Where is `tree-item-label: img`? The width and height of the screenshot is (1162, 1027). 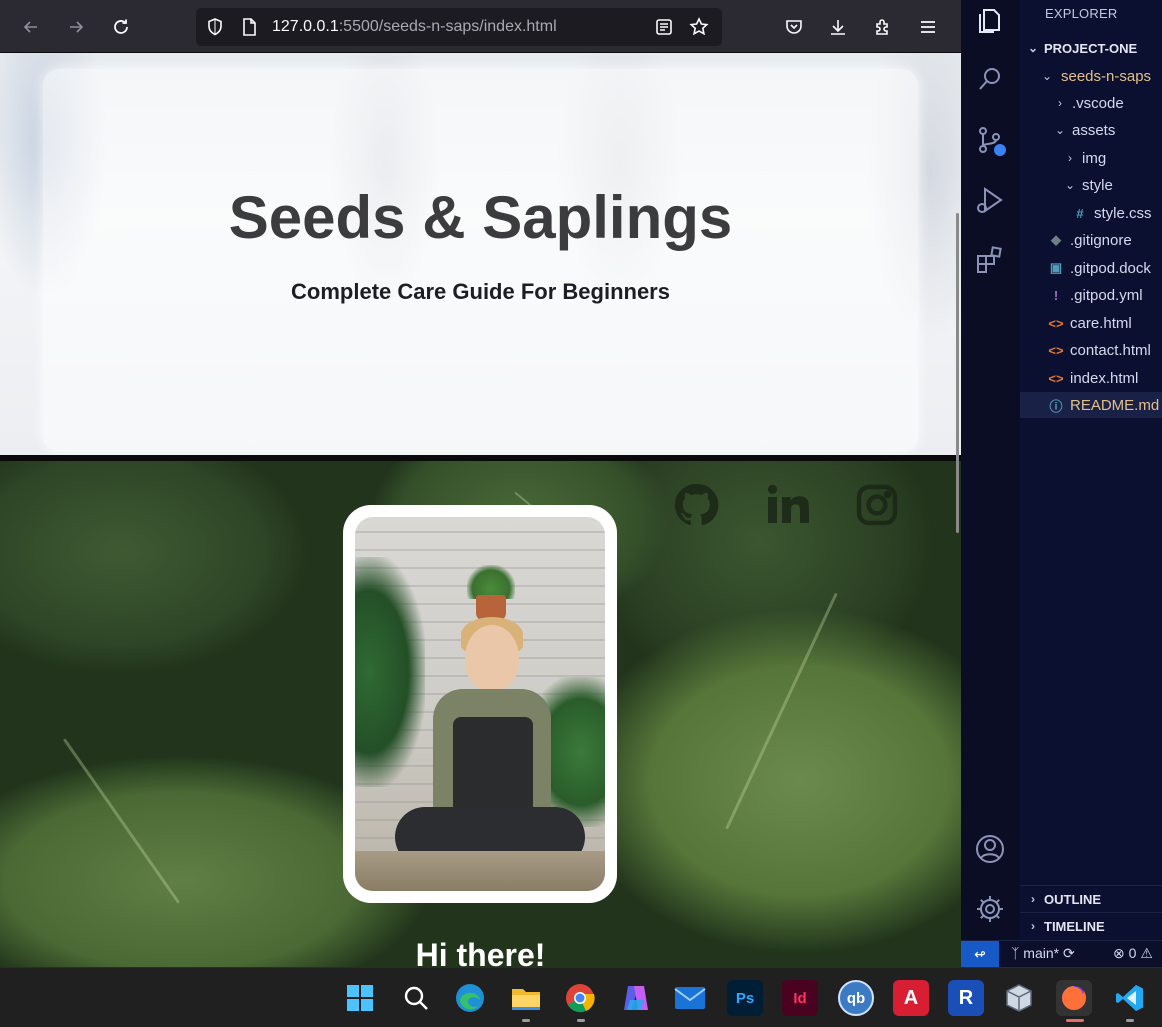
tree-item-label: img is located at coordinates (1094, 158).